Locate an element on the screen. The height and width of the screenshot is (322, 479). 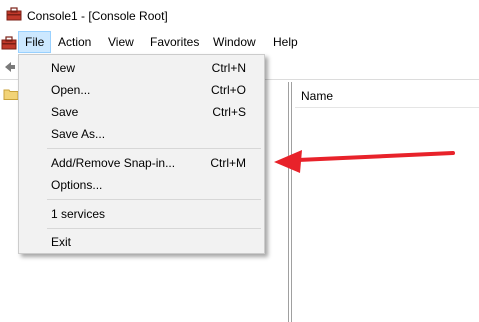
menu-window: Window is located at coordinates (234, 42).